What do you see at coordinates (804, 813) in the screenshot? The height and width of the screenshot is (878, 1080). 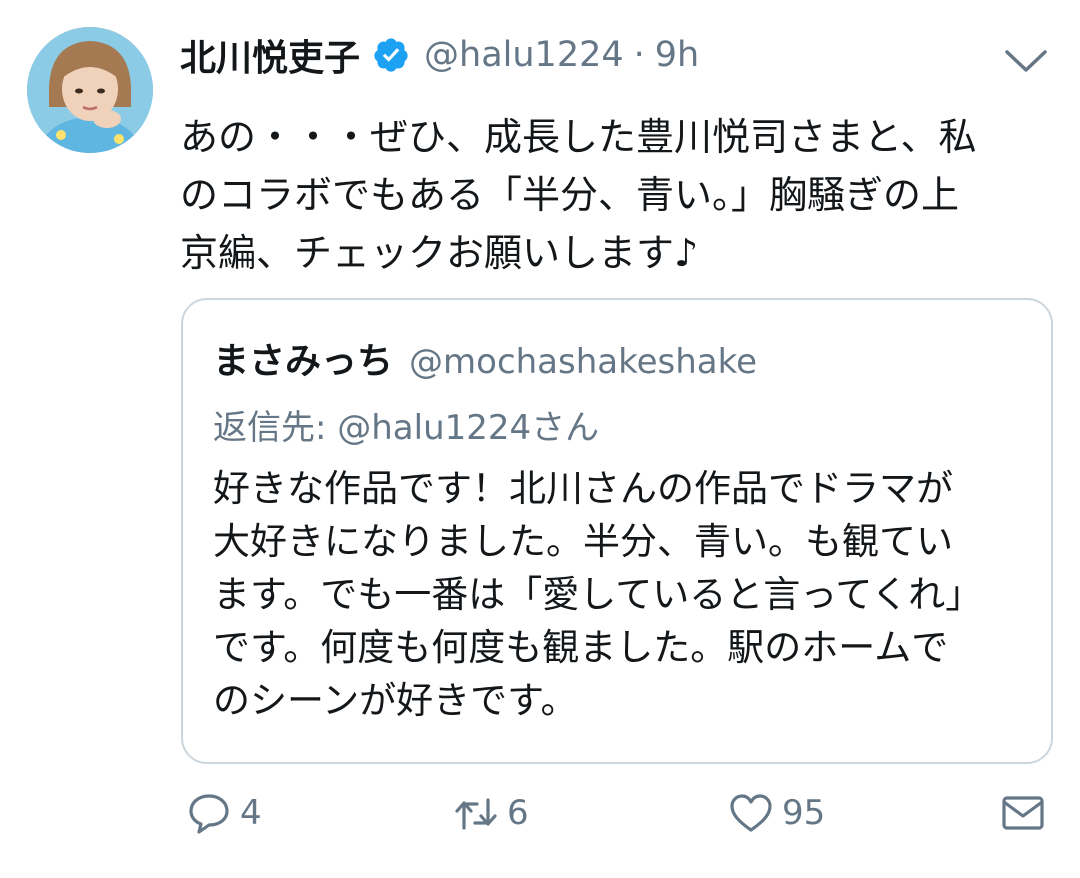 I see `like-count: 95` at bounding box center [804, 813].